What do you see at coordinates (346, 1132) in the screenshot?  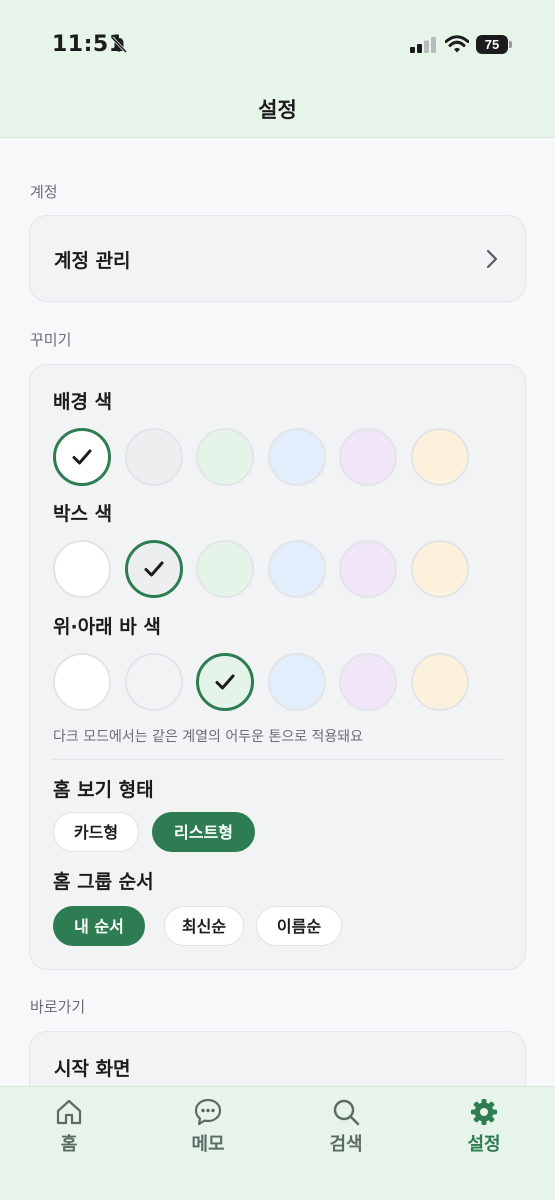 I see `tab-search: 검색` at bounding box center [346, 1132].